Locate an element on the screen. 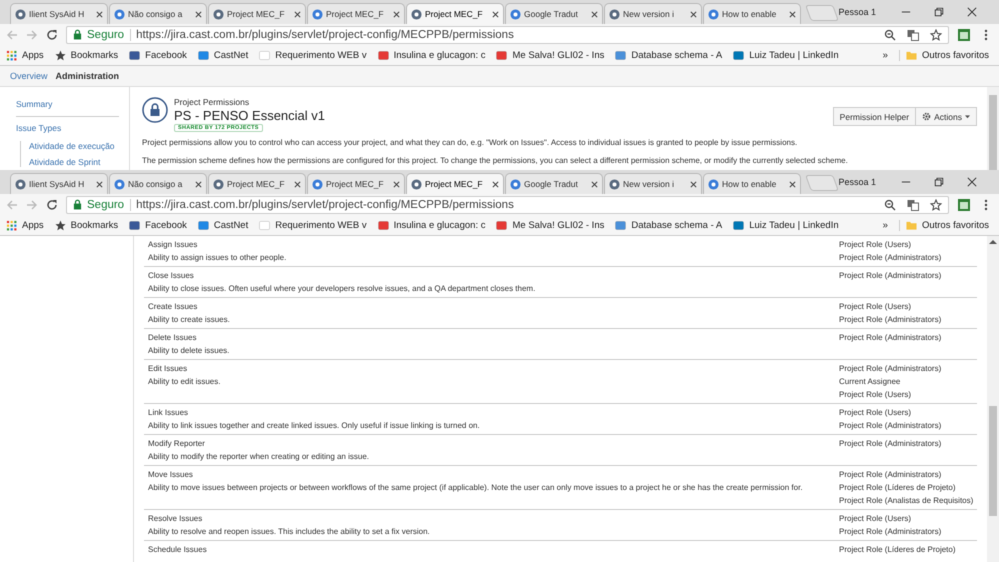 This screenshot has height=562, width=999. nav-link: Overview is located at coordinates (29, 76).